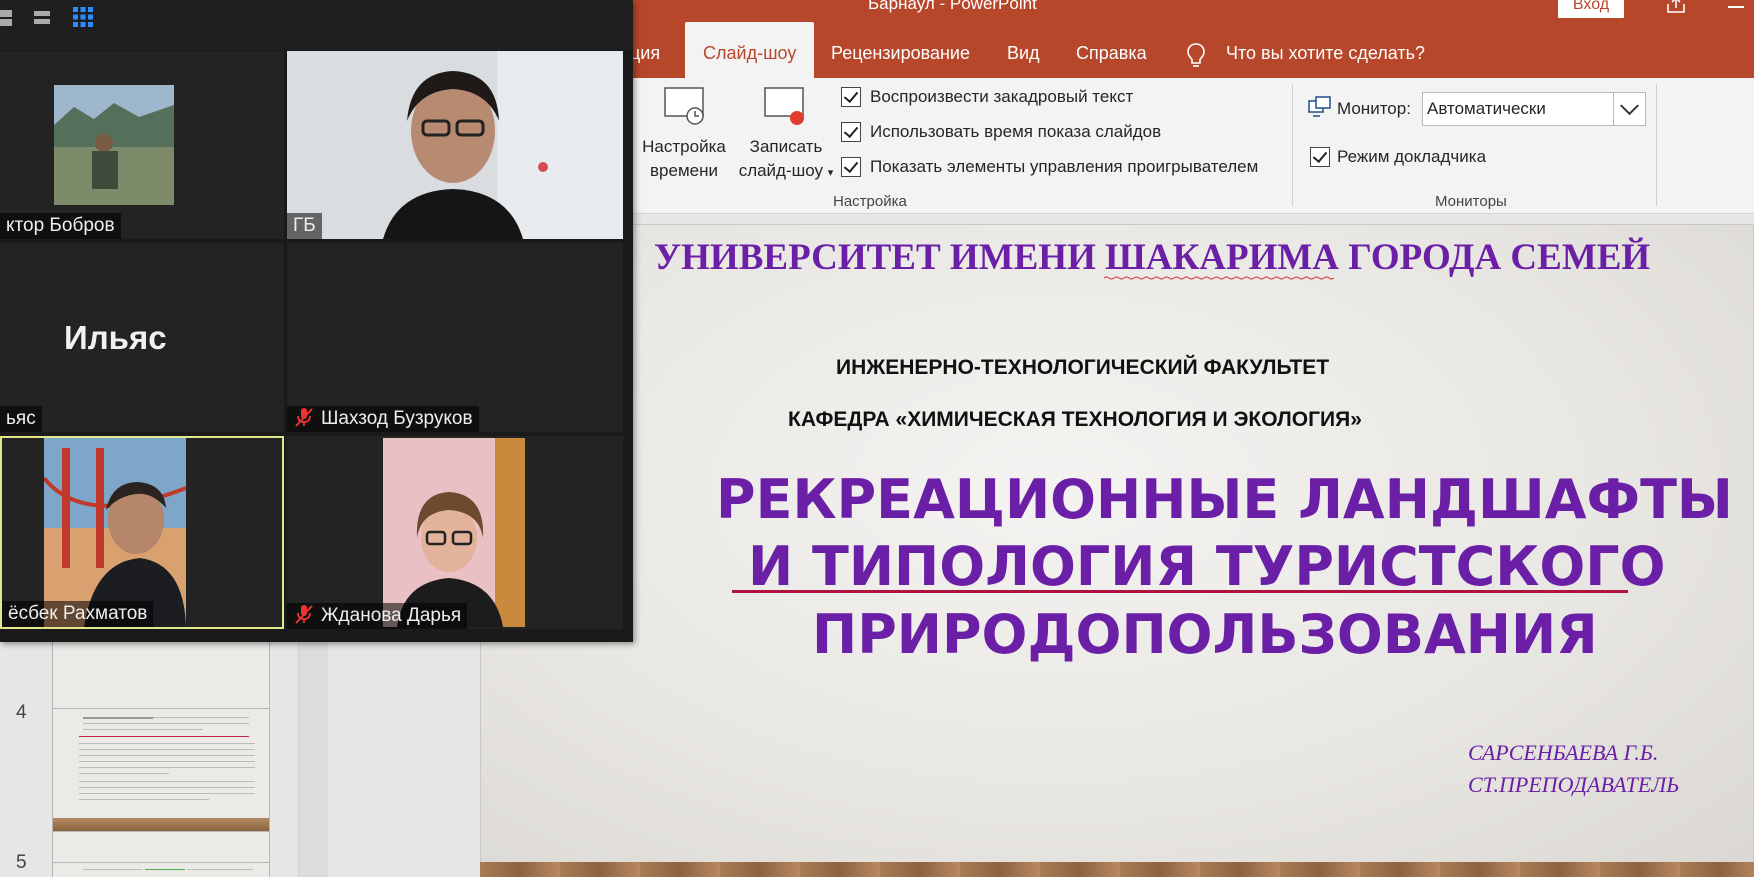 The width and height of the screenshot is (1754, 877). I want to click on participant-tile: Шахзод Бузруков, so click(455, 337).